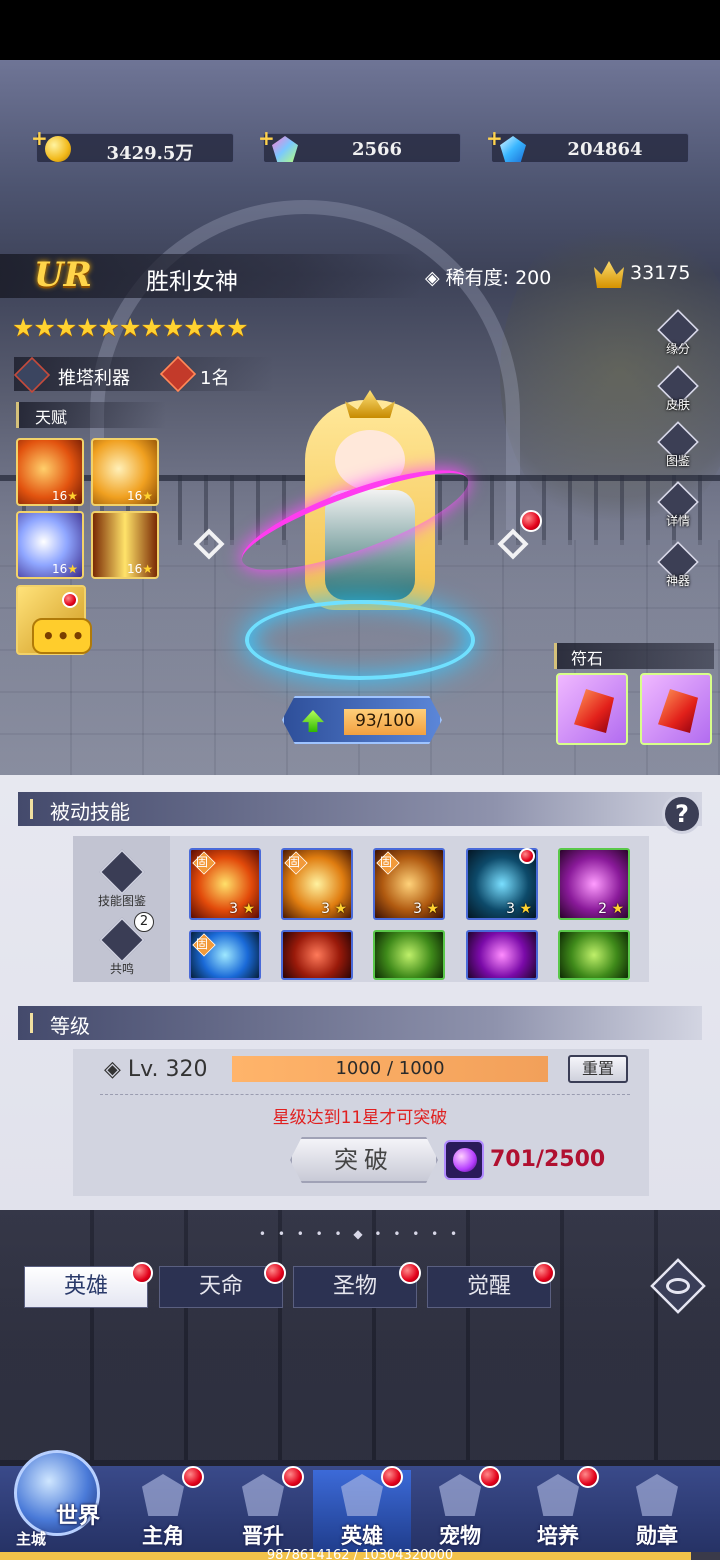  I want to click on gold-resource: + 3429.5万, so click(132, 145).